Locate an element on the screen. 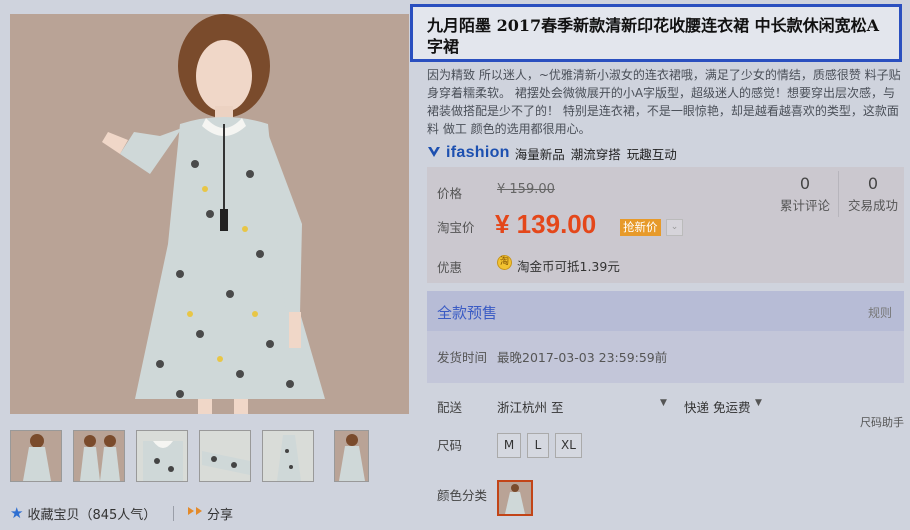  presale-title: 全款预售 is located at coordinates (467, 313).